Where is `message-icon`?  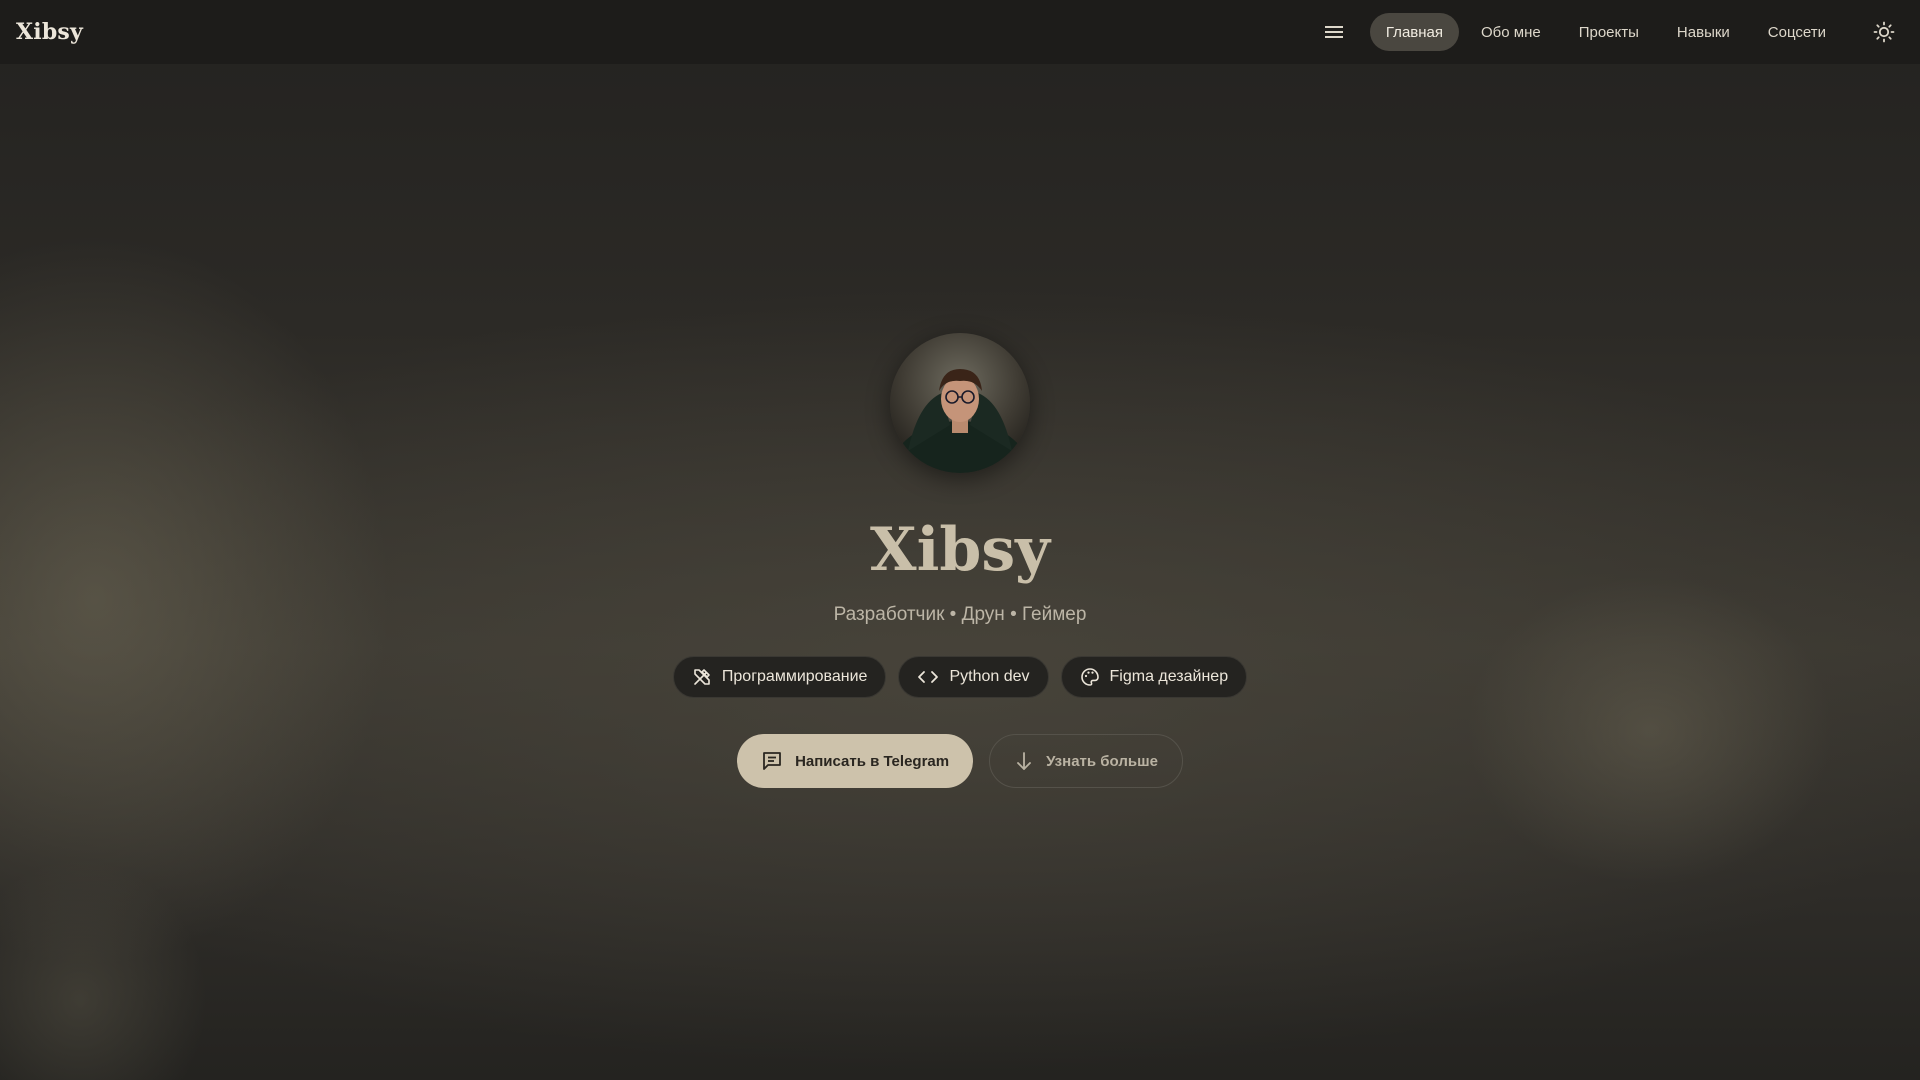 message-icon is located at coordinates (772, 761).